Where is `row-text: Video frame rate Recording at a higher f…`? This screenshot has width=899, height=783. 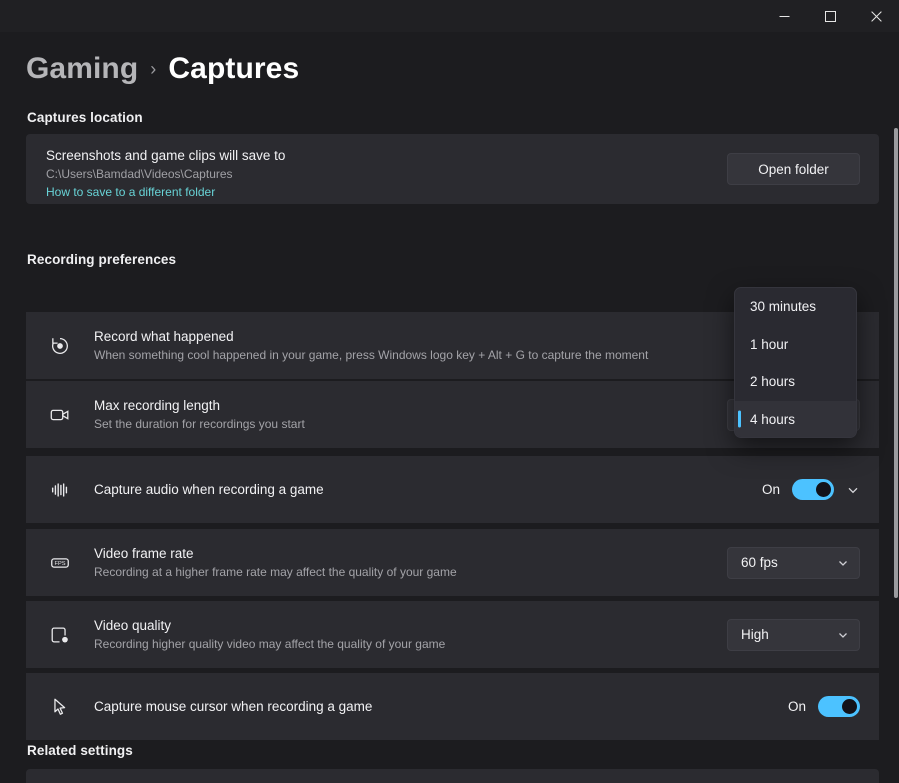
row-text: Video frame rate Recording at a higher f… is located at coordinates (410, 562).